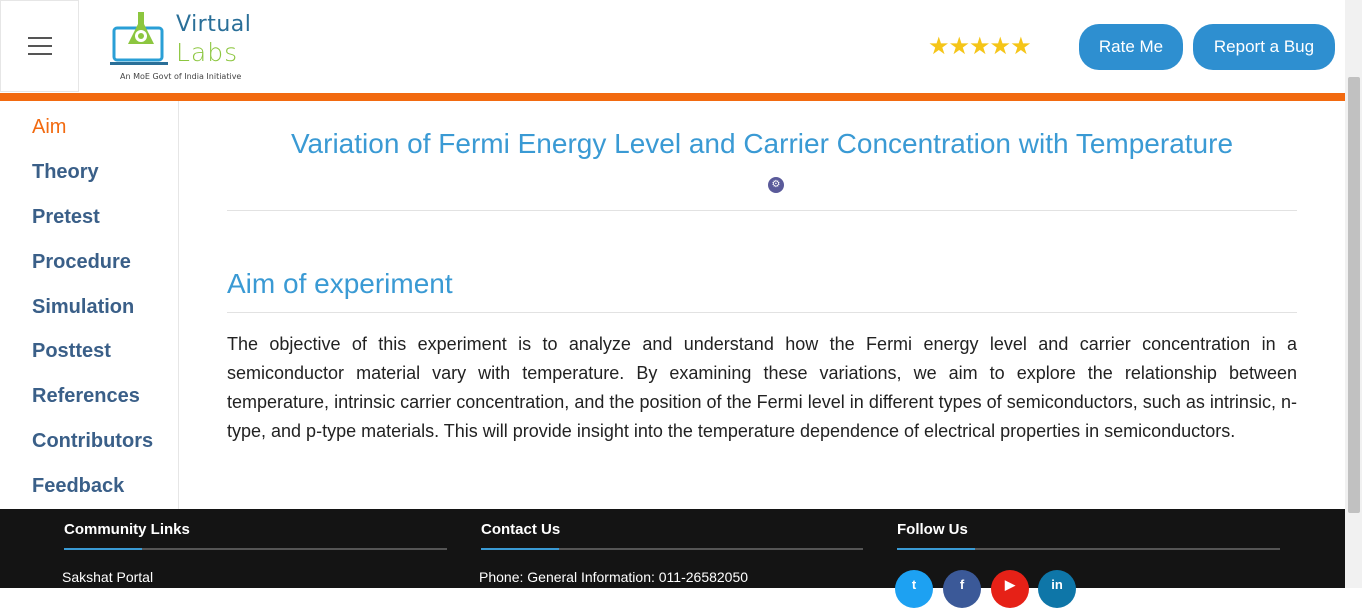  What do you see at coordinates (614, 577) in the screenshot?
I see `contact-phone: Phone: General Information: 011-26582050` at bounding box center [614, 577].